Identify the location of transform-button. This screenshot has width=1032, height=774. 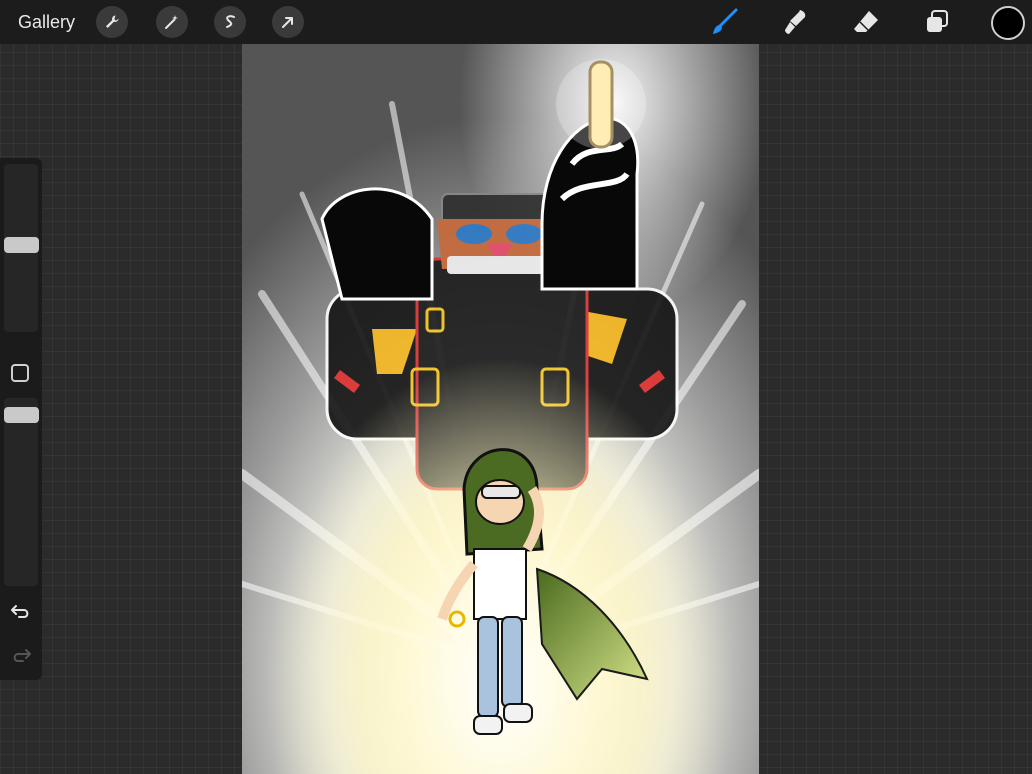
(288, 22).